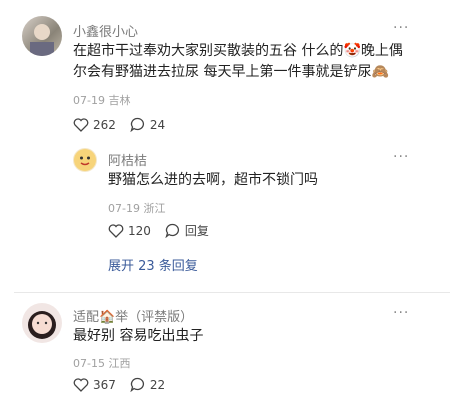 Image resolution: width=463 pixels, height=404 pixels. What do you see at coordinates (124, 208) in the screenshot?
I see `reply-date: 07-19` at bounding box center [124, 208].